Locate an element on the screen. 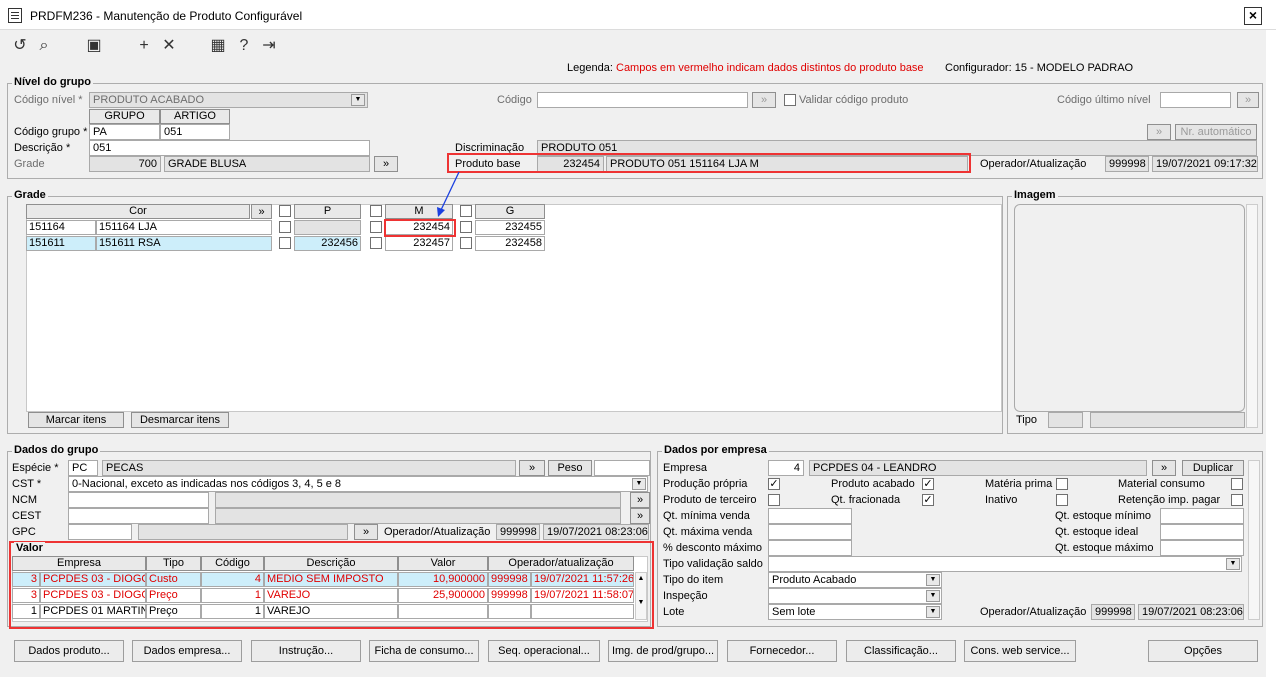 This screenshot has height=677, width=1276. valor-row-1-num: 3 is located at coordinates (26, 579).